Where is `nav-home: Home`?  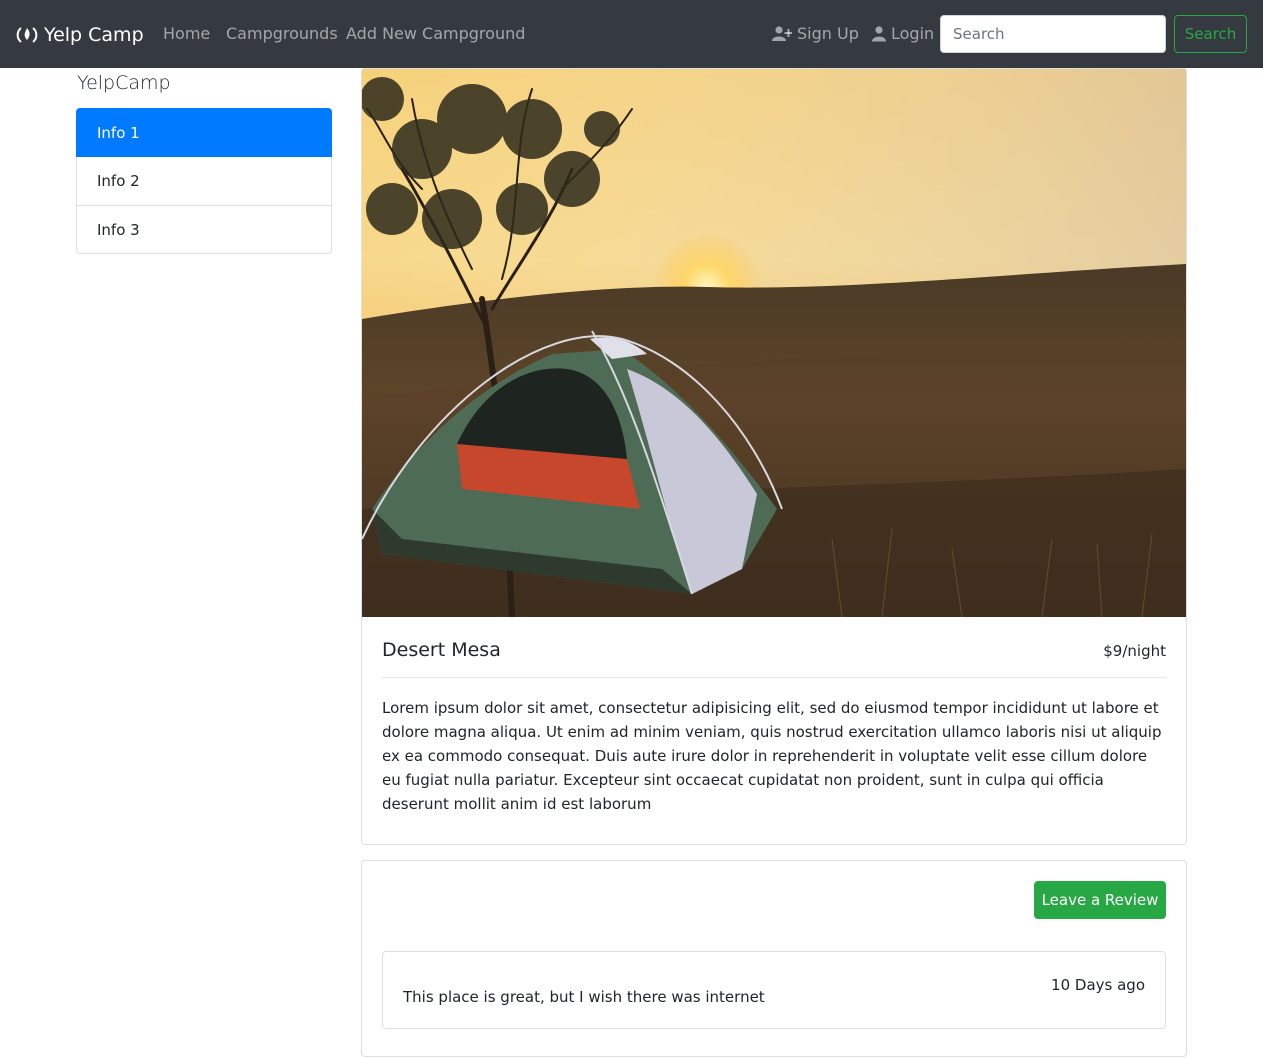 nav-home: Home is located at coordinates (186, 33).